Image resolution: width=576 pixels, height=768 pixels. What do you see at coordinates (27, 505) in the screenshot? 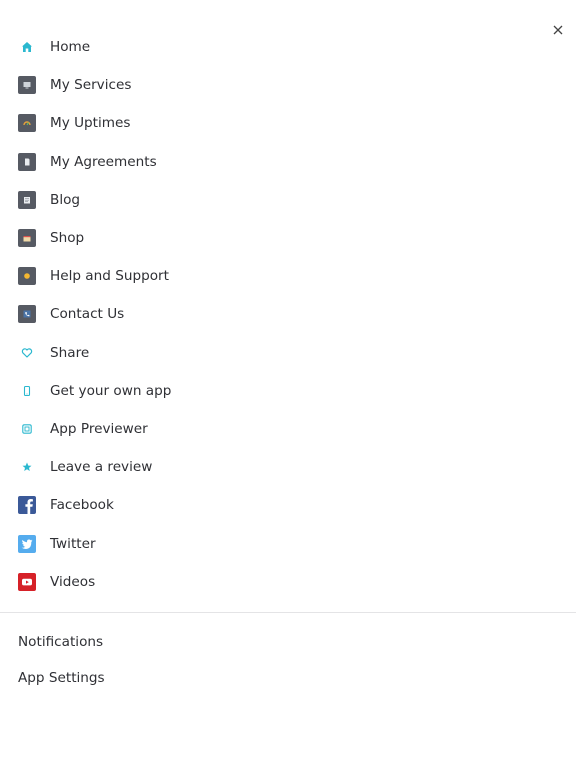
I see `facebook-icon` at bounding box center [27, 505].